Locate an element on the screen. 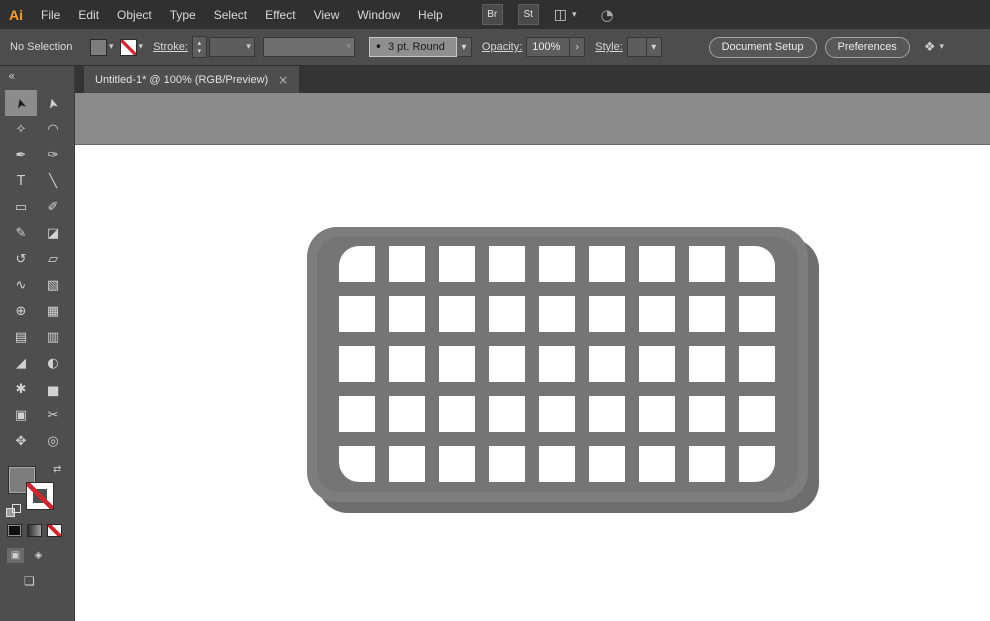 Image resolution: width=990 pixels, height=621 pixels. rotate-tool: ↺ is located at coordinates (21, 259).